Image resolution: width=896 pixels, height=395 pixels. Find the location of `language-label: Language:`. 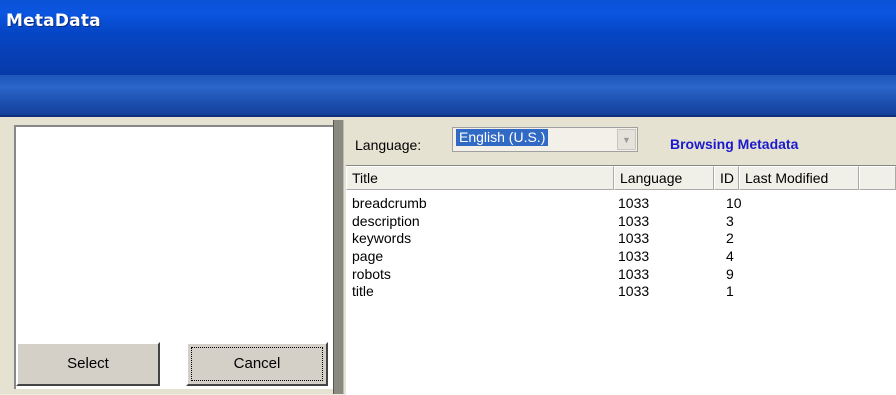

language-label: Language: is located at coordinates (388, 145).